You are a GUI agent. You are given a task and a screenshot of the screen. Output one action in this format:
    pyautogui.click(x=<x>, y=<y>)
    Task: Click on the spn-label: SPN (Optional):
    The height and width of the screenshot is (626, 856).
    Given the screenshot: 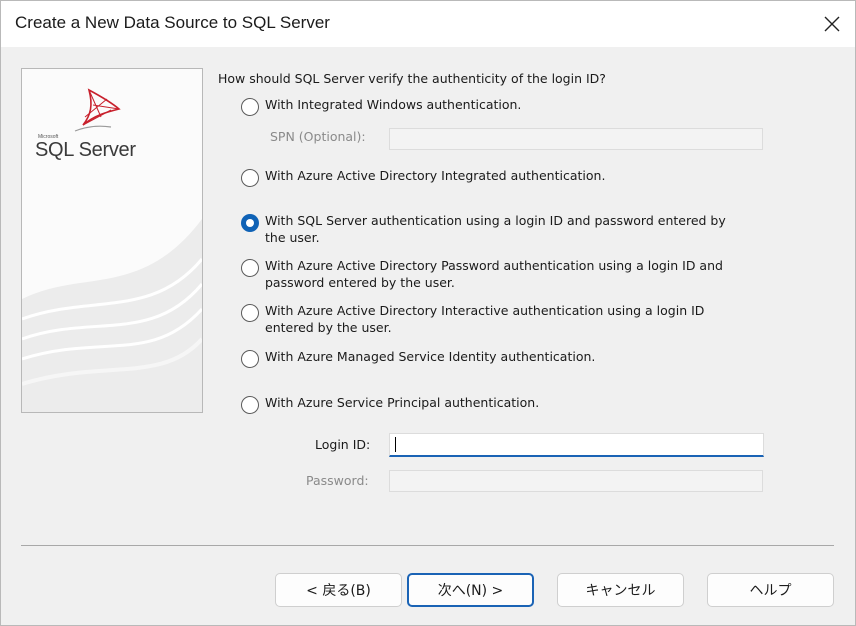 What is the action you would take?
    pyautogui.click(x=318, y=136)
    